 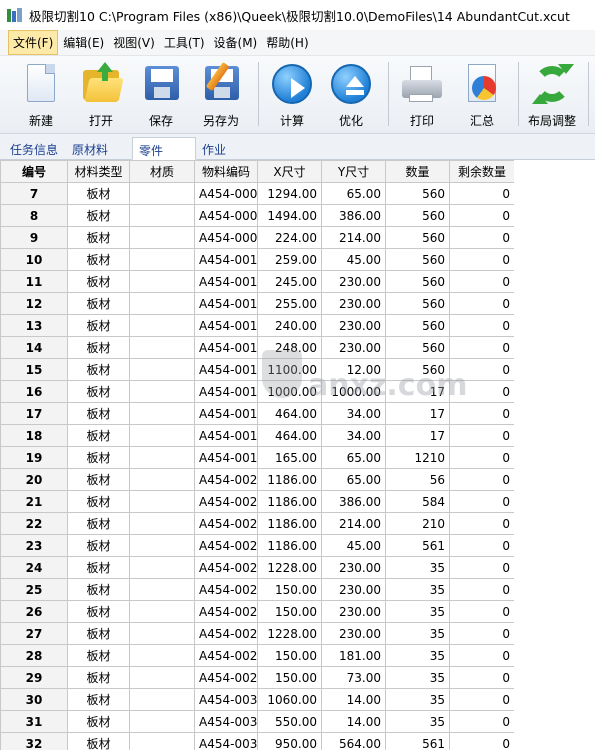 I want to click on table-row: 23 板材 A454-002 1186.00 45.00 561 0, so click(x=257, y=545).